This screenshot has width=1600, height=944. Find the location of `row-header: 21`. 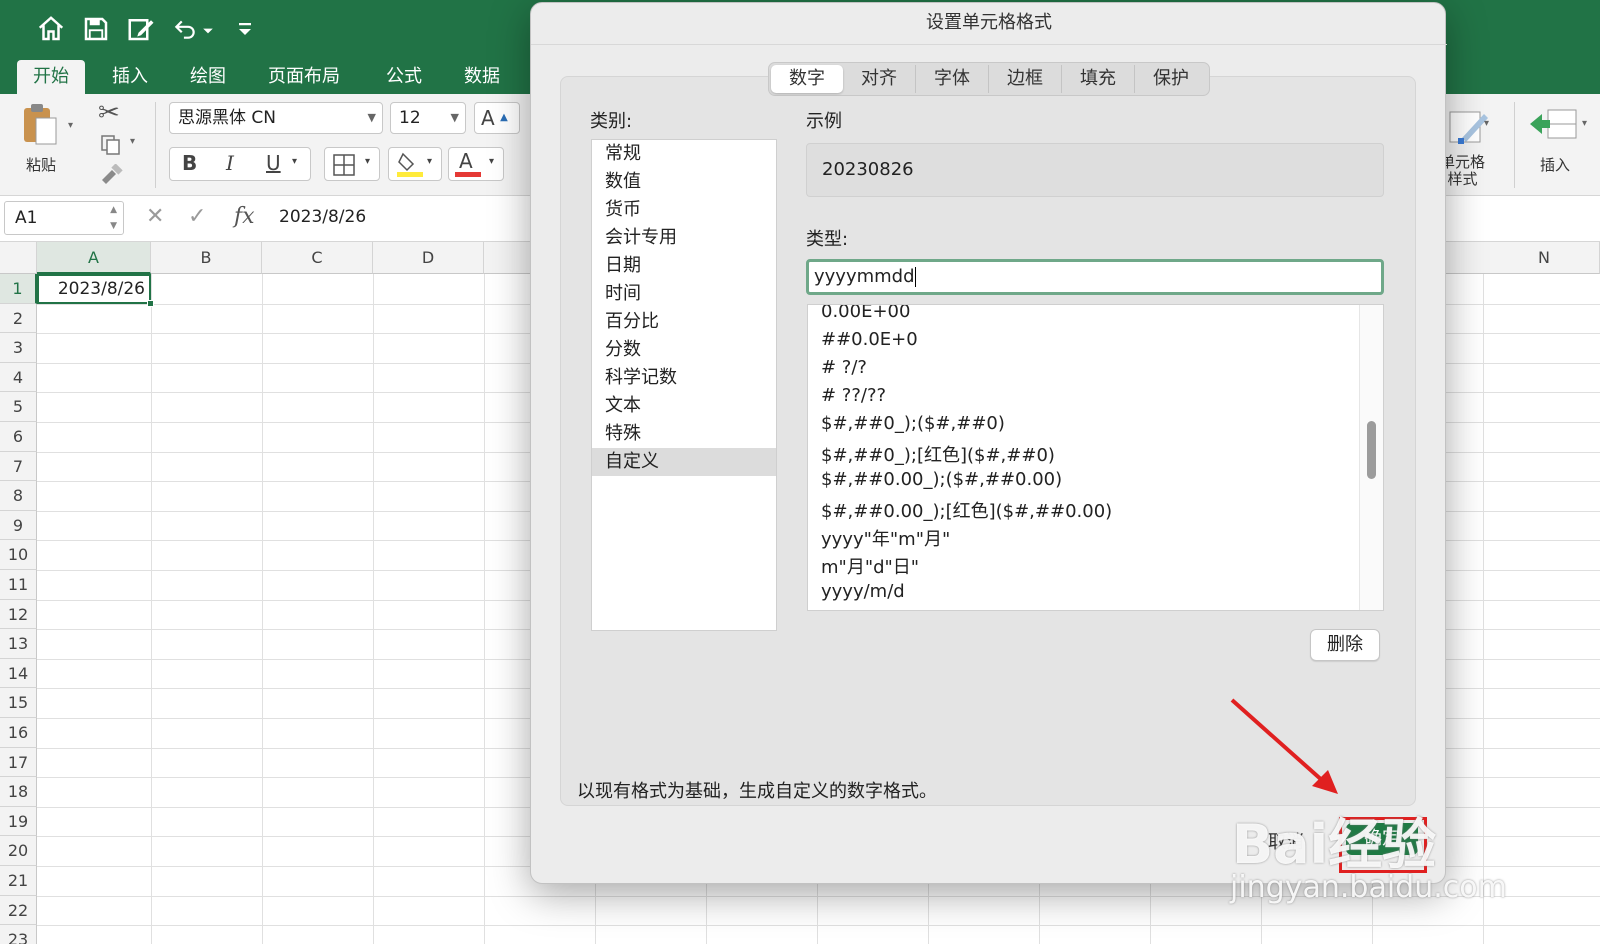

row-header: 21 is located at coordinates (18, 881).